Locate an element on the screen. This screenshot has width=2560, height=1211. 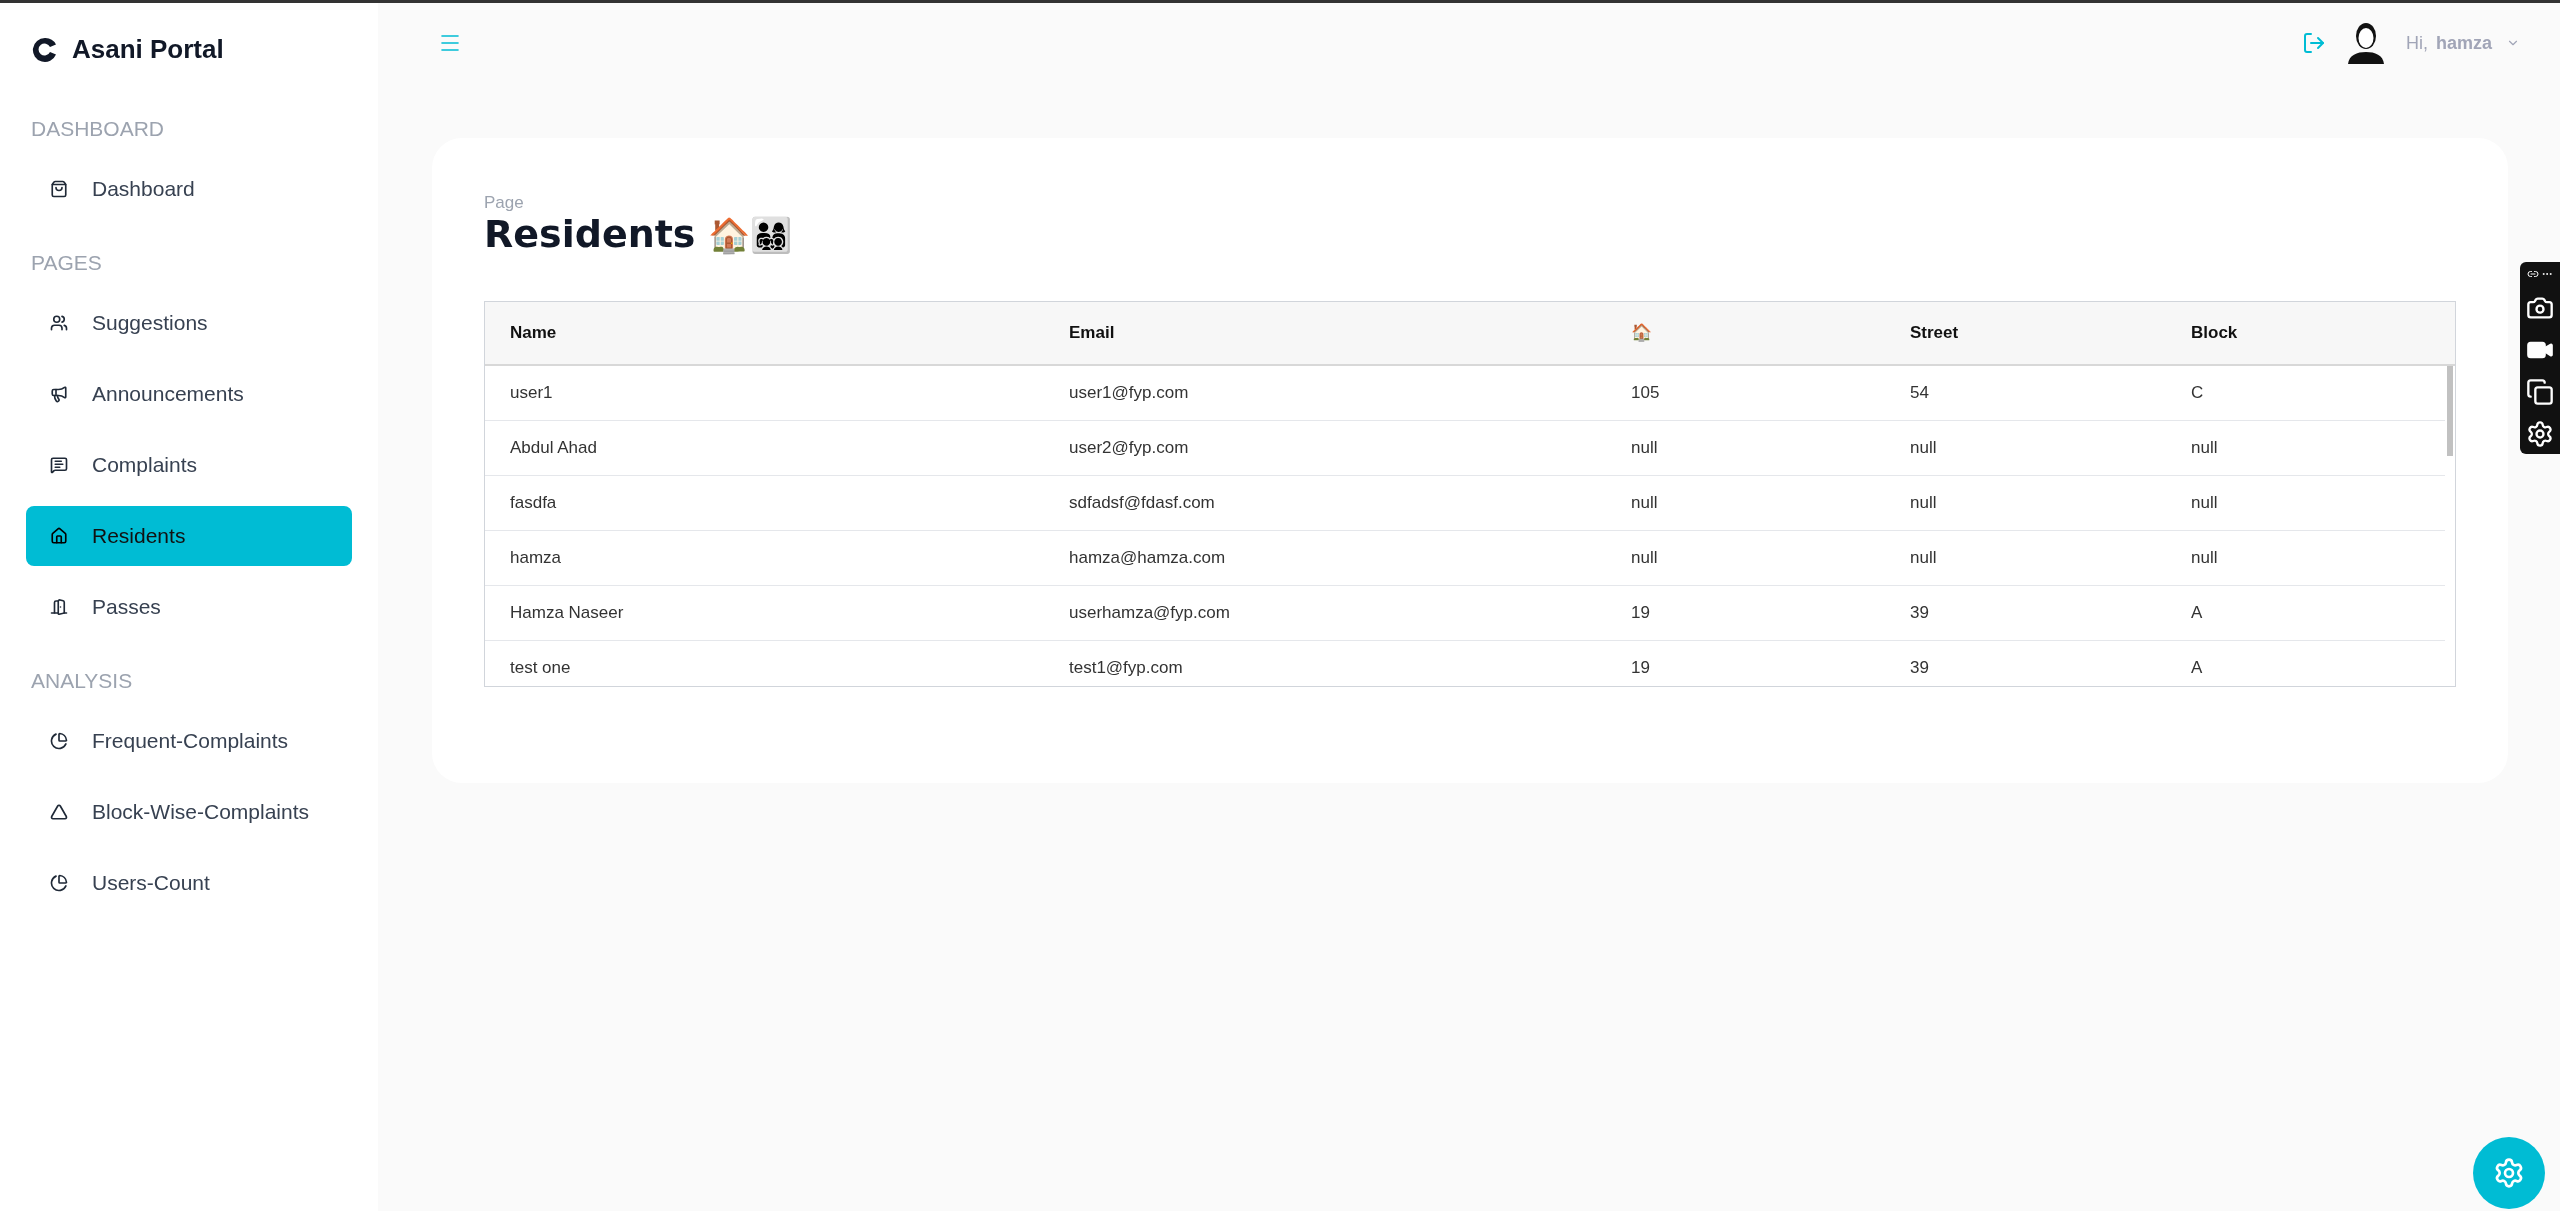
section-heading: PAGES is located at coordinates (66, 263).